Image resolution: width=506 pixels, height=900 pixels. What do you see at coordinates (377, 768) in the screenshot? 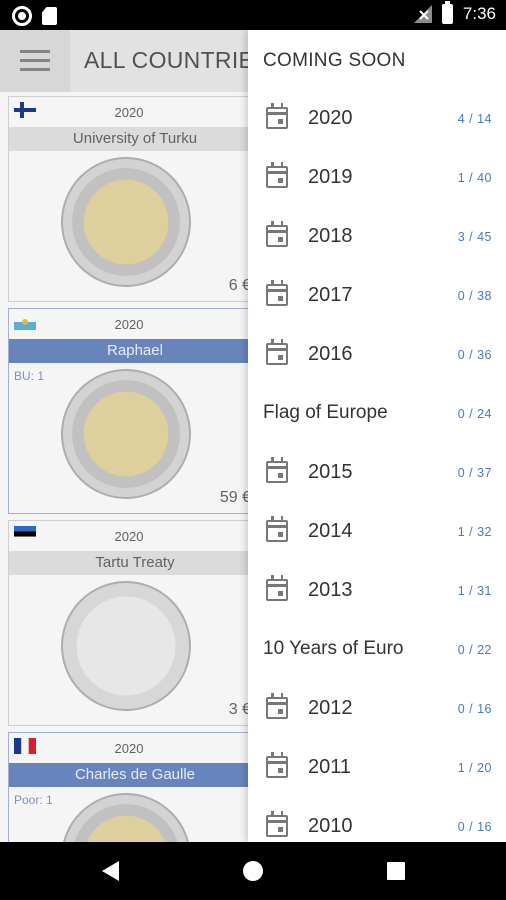
I see `drawer-year-item: 2011 1 / 20` at bounding box center [377, 768].